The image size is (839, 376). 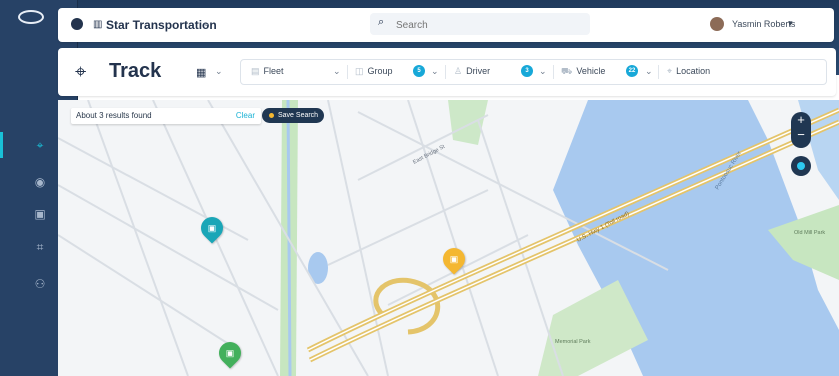 I want to click on active-sidebar-indicator, so click(x=1, y=145).